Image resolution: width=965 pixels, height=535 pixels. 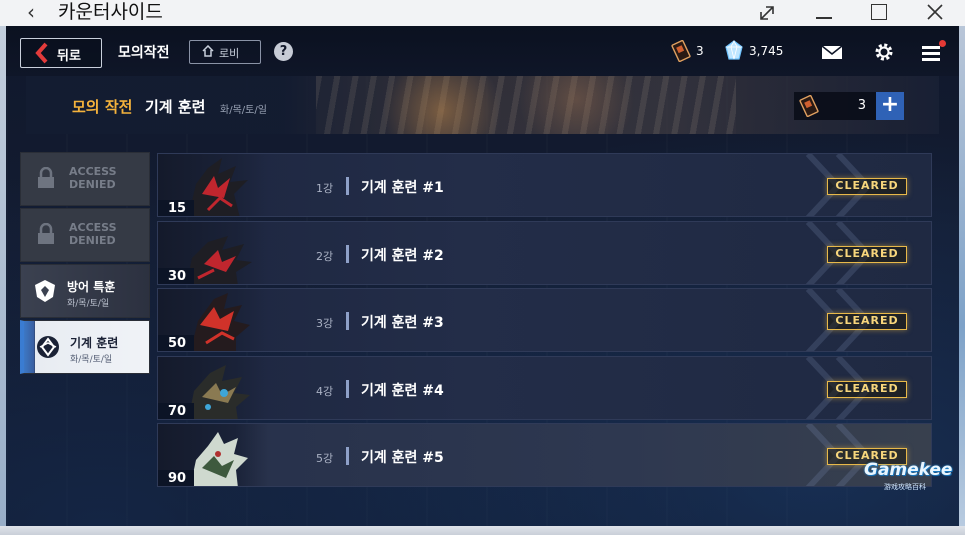 I want to click on stage-number: 4강, so click(x=325, y=391).